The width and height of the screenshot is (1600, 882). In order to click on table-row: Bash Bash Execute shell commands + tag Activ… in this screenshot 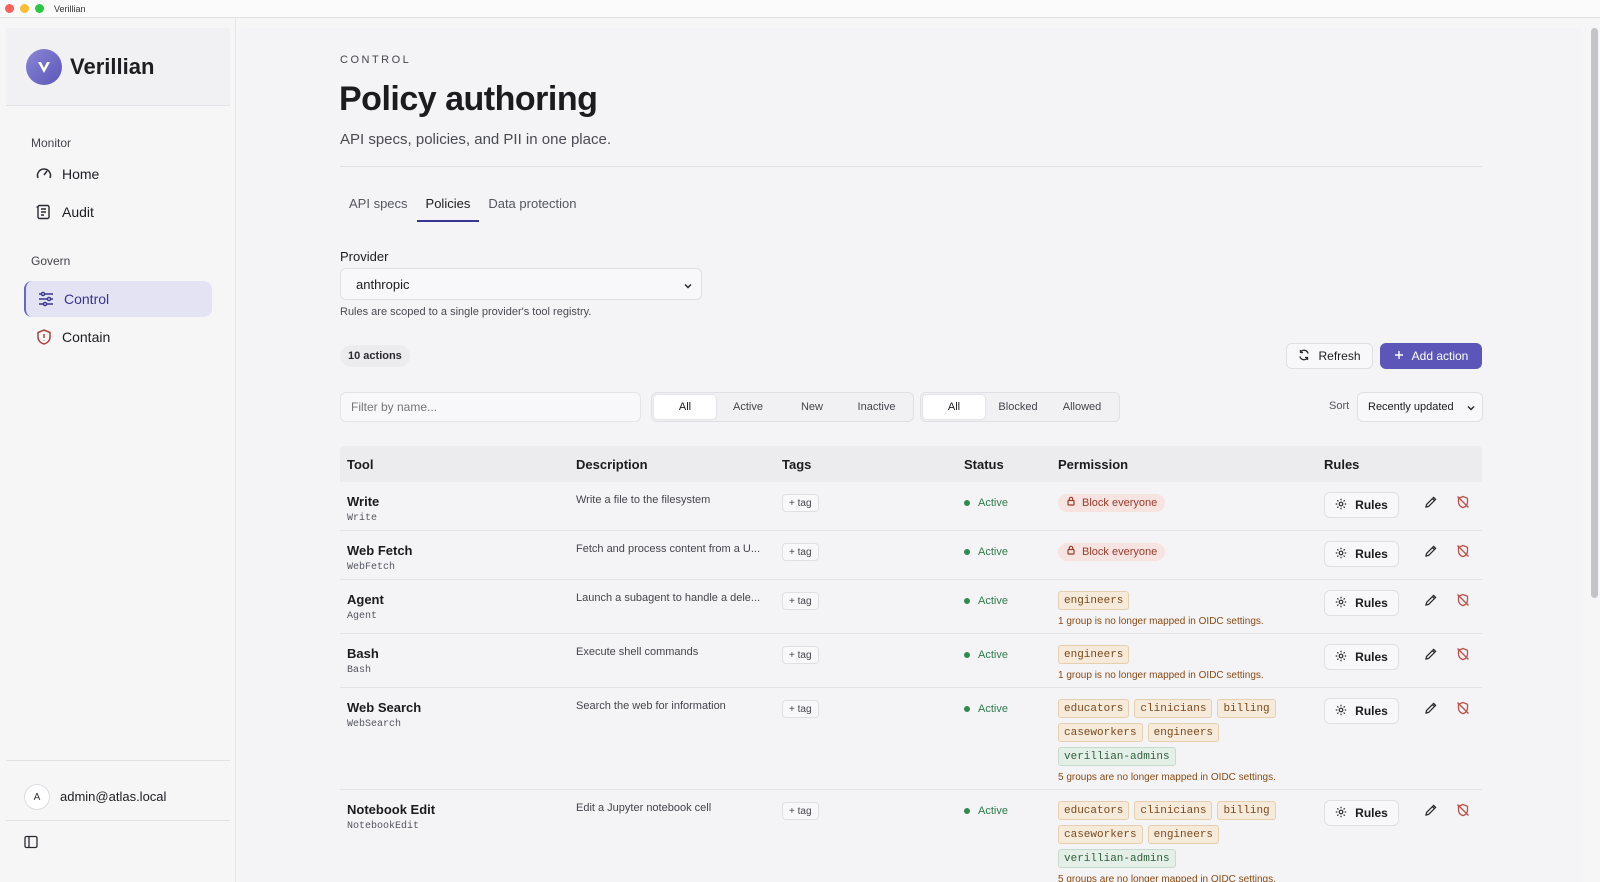, I will do `click(911, 661)`.